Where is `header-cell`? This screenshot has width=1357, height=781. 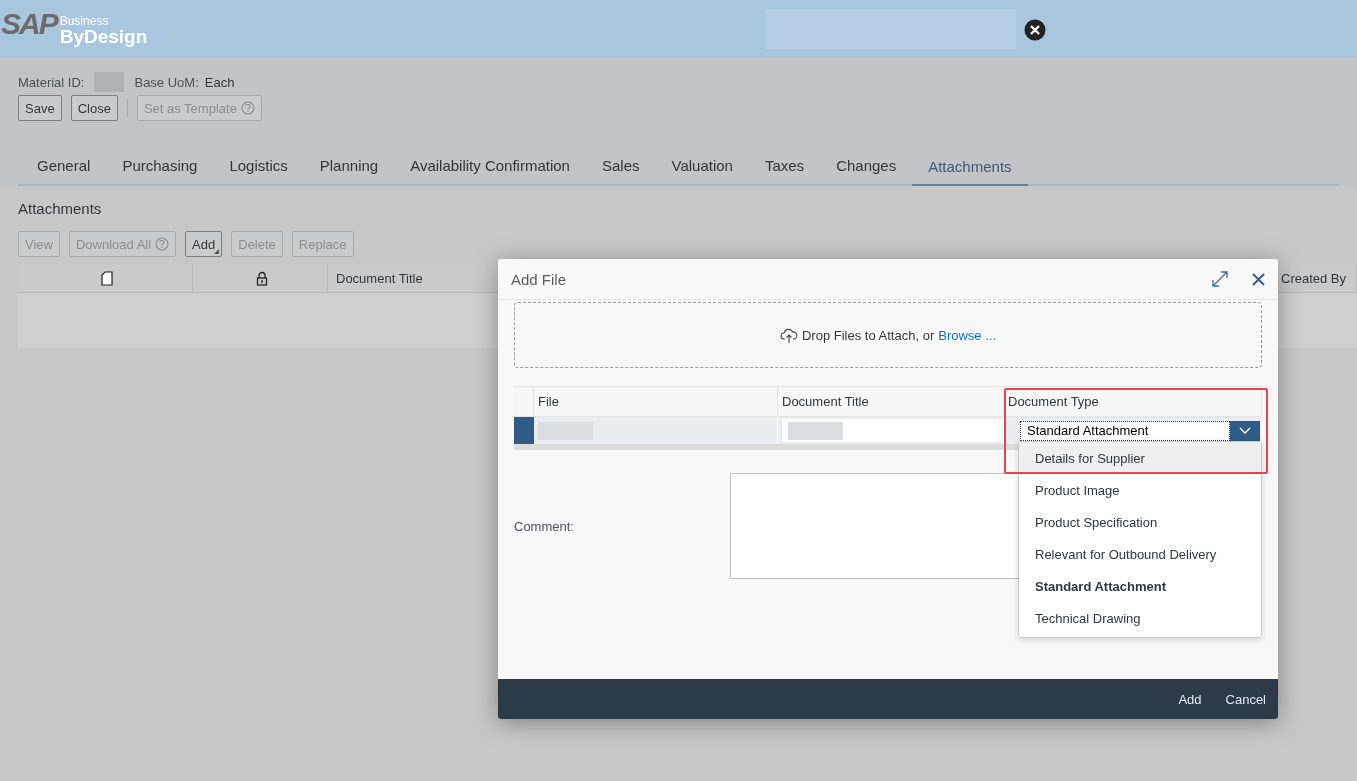
header-cell is located at coordinates (524, 401).